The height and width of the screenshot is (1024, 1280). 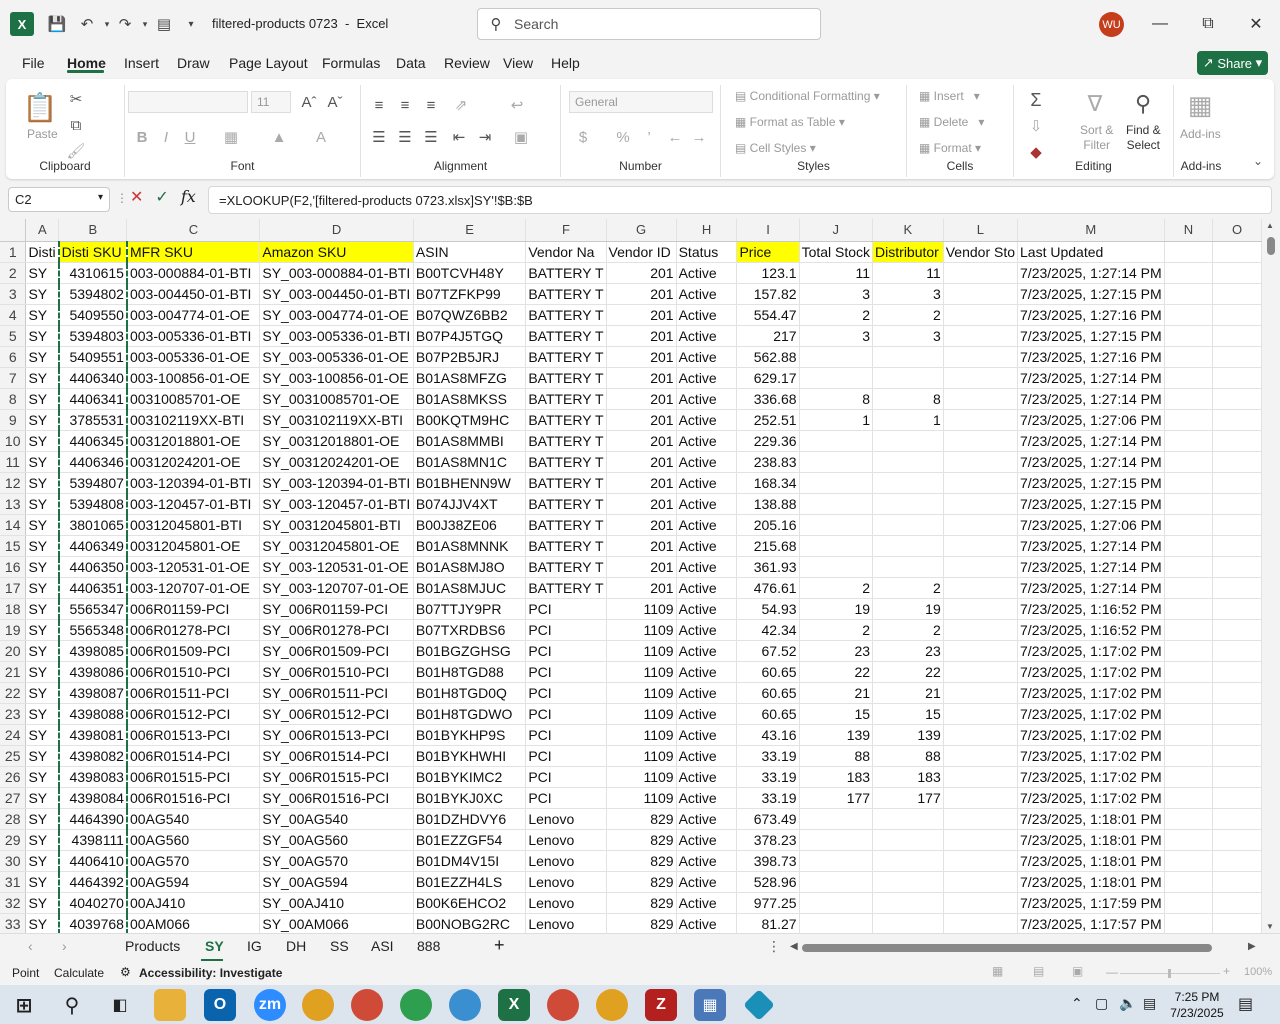 What do you see at coordinates (13, 798) in the screenshot?
I see `row-header-27: 27` at bounding box center [13, 798].